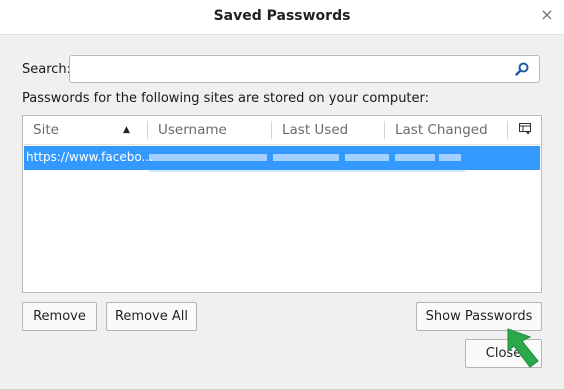 The image size is (564, 390). What do you see at coordinates (126, 130) in the screenshot?
I see `sort-ascending-icon: ▲` at bounding box center [126, 130].